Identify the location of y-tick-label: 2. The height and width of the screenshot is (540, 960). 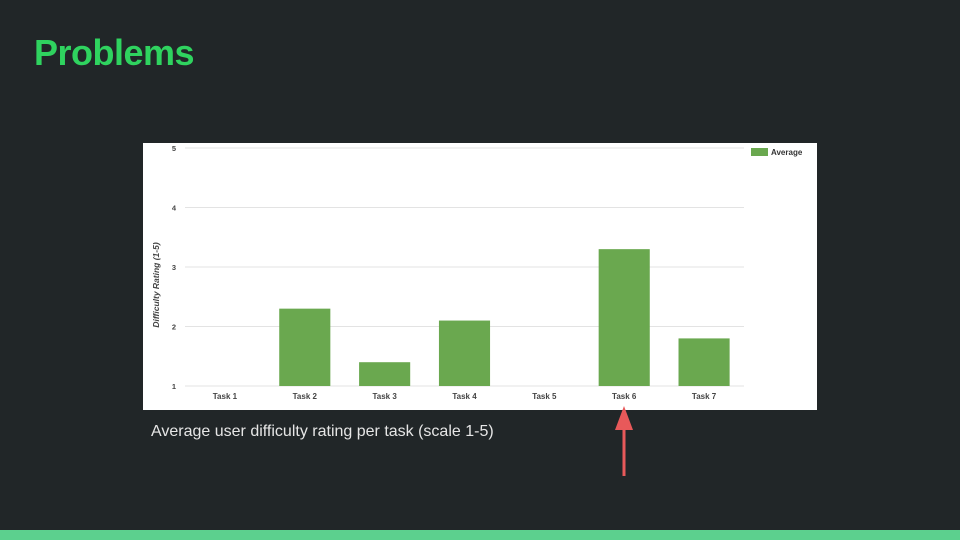
(174, 327).